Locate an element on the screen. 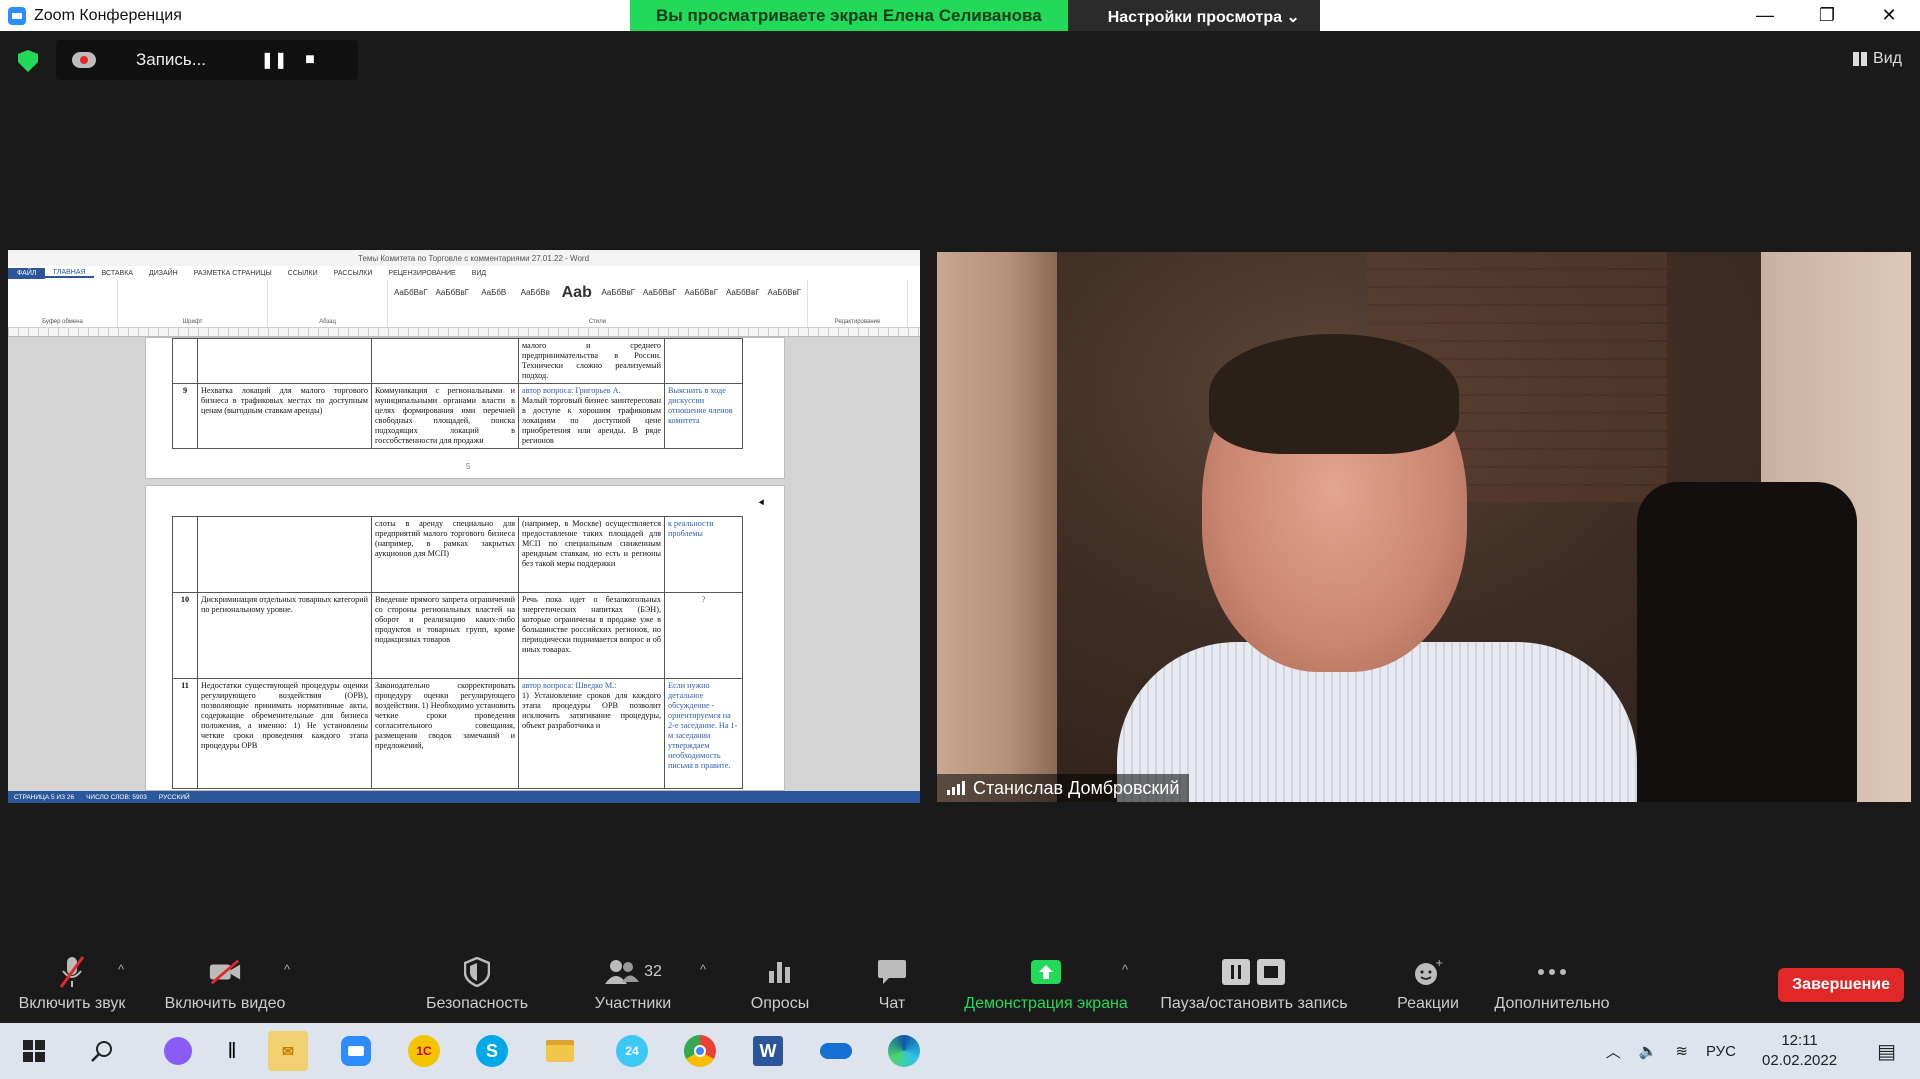 This screenshot has height=1079, width=1920. style-no-spacing: АаБбВвГ is located at coordinates (453, 300).